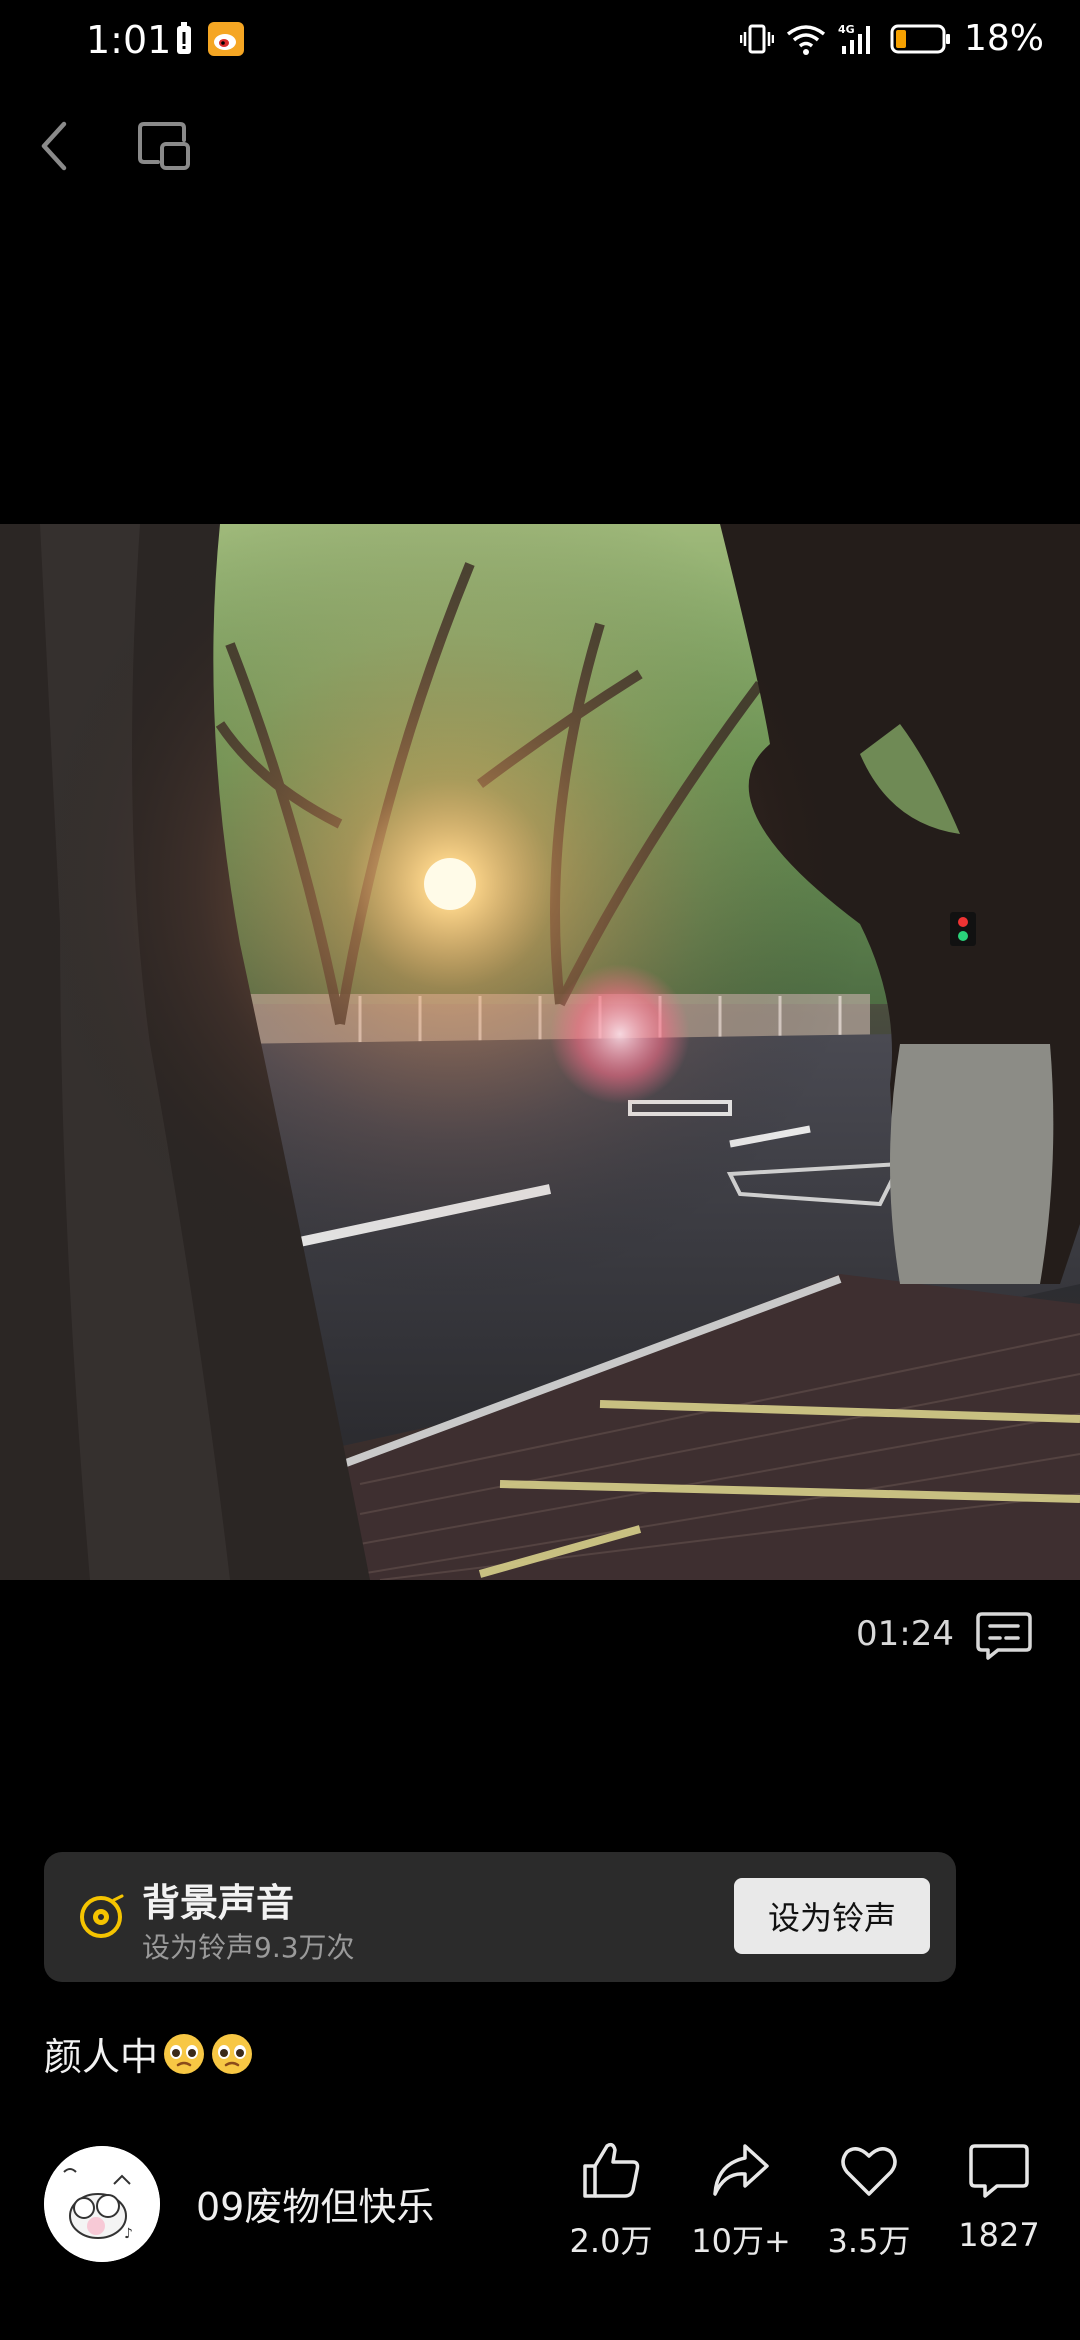 The image size is (1080, 2340). I want to click on signal-4g-icon: 4G, so click(854, 38).